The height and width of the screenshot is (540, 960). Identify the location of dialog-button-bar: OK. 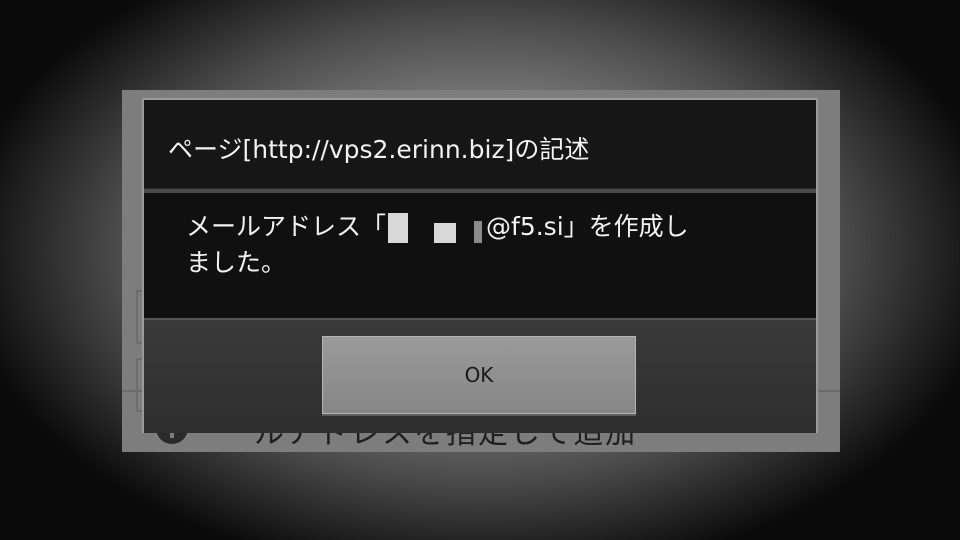
(480, 375).